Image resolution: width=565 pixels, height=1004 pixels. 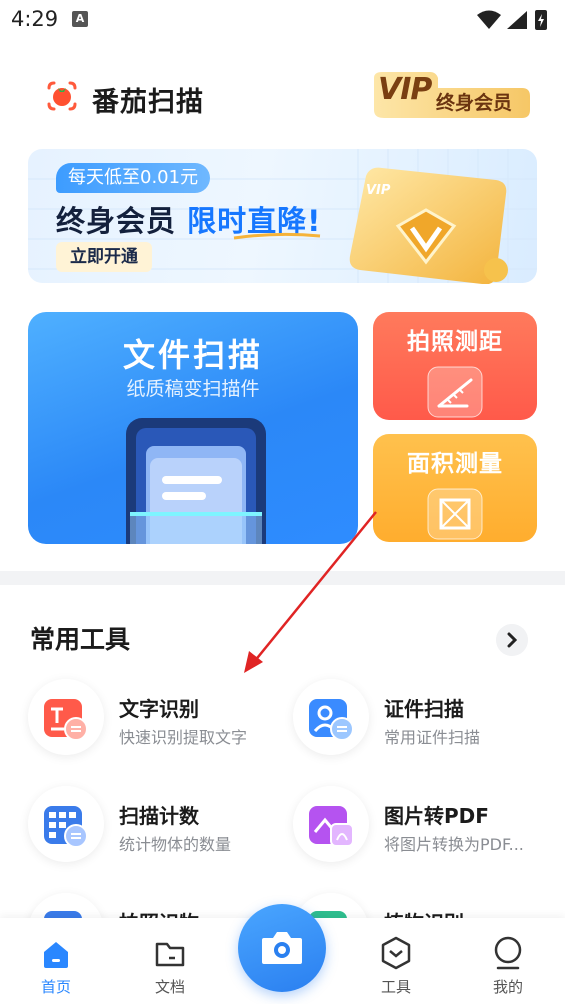 What do you see at coordinates (148, 102) in the screenshot?
I see `app-title: 番茄扫描` at bounding box center [148, 102].